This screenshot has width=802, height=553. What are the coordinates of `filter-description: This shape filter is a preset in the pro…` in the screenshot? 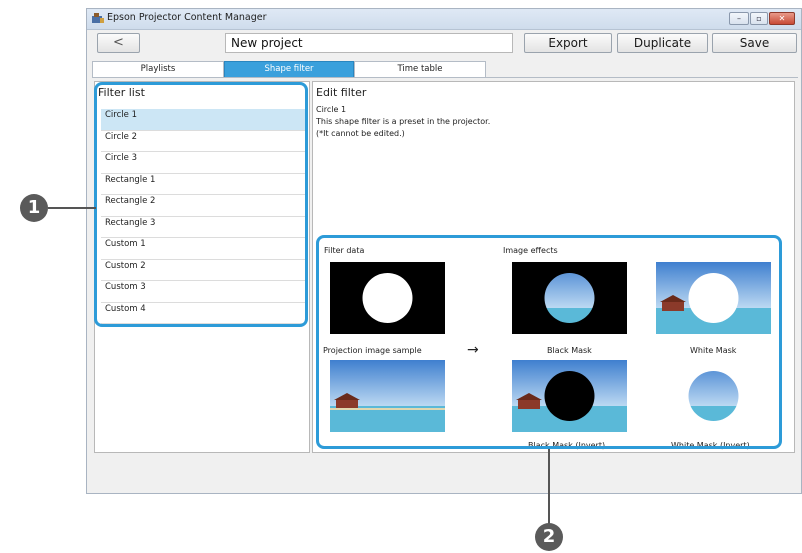 It's located at (403, 121).